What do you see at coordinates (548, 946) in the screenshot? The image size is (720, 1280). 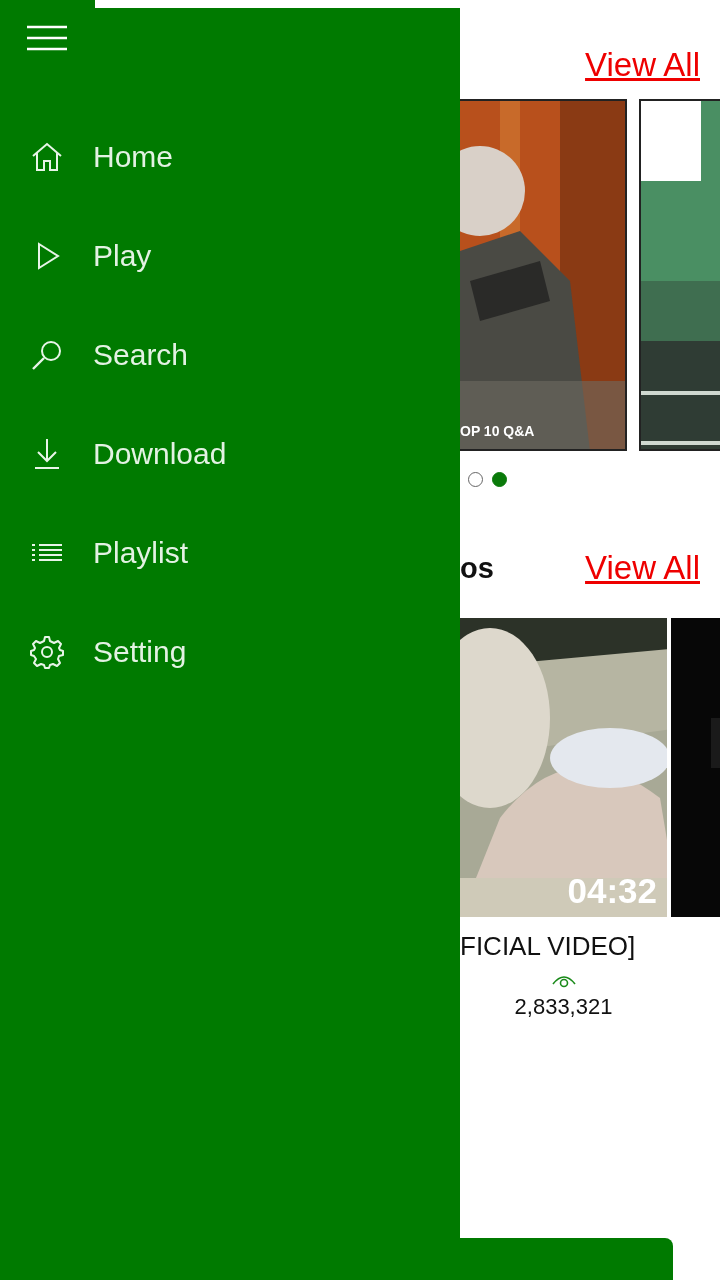 I see `video-title: FICIAL VIDEO]` at bounding box center [548, 946].